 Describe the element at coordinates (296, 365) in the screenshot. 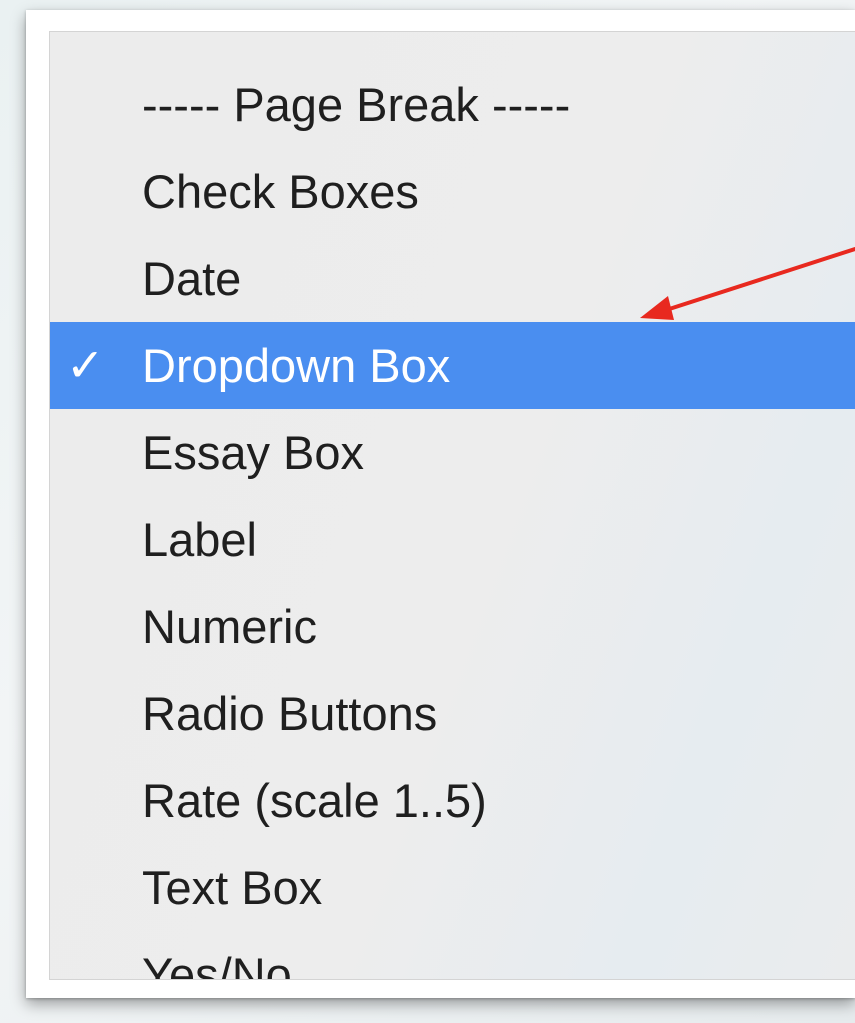

I see `menu-item-label: Dropdown Box` at that location.